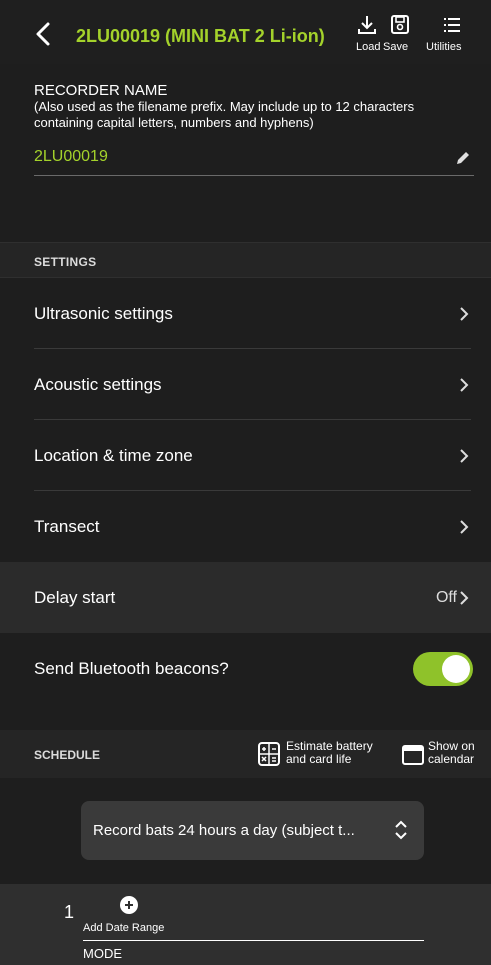 The width and height of the screenshot is (491, 965). What do you see at coordinates (123, 928) in the screenshot?
I see `add-date-range-label: Add Date Range` at bounding box center [123, 928].